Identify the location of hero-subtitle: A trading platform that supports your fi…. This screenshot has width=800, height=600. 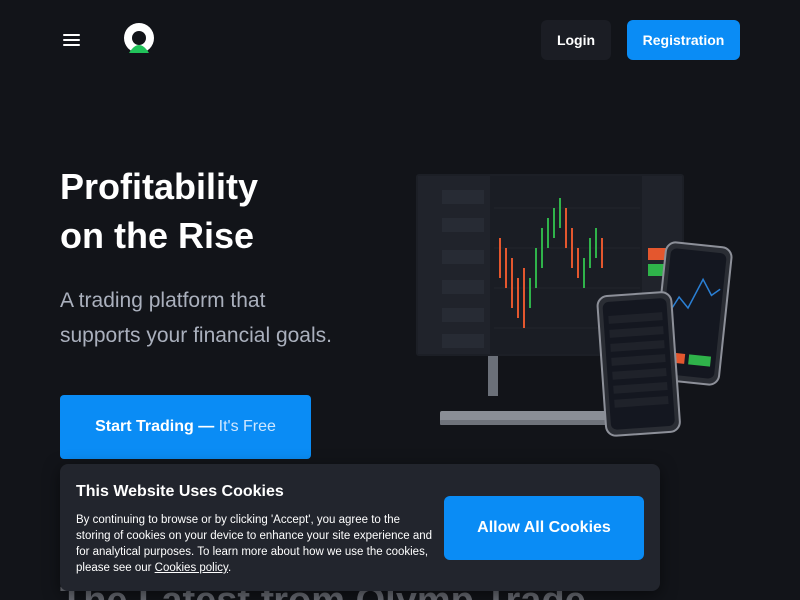
(220, 318).